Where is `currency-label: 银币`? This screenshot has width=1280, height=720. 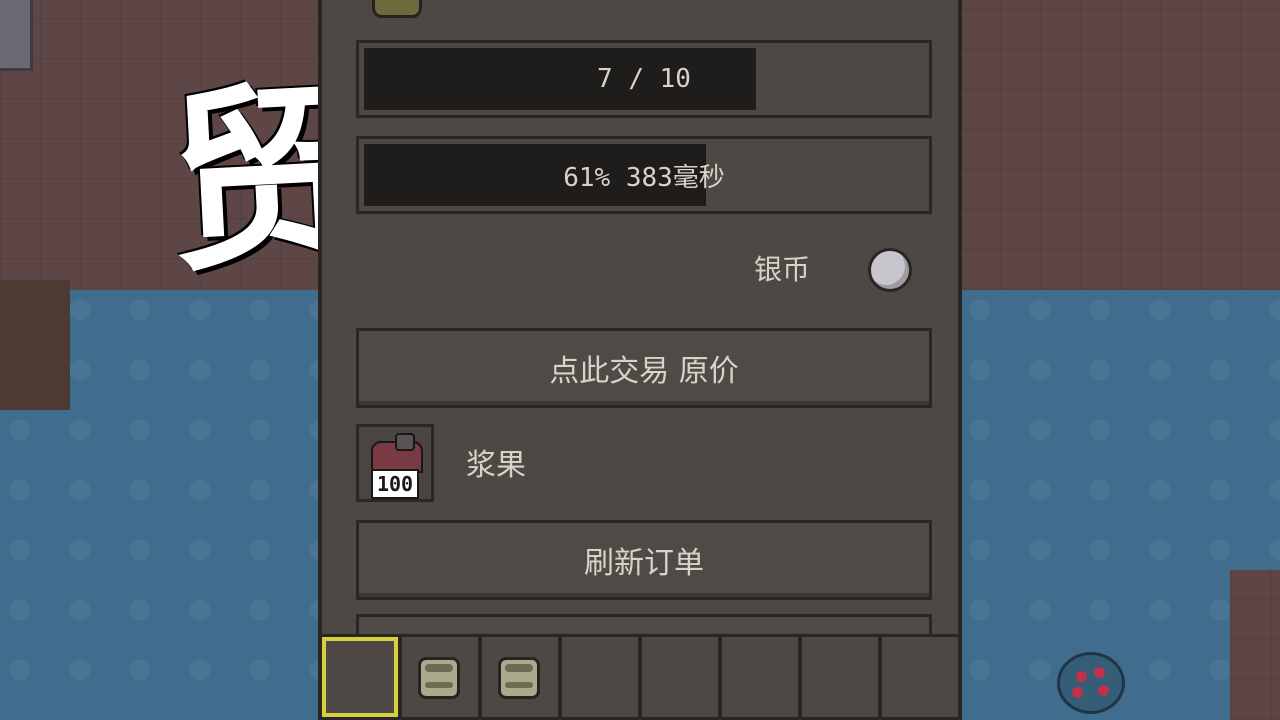 currency-label: 银币 is located at coordinates (782, 269).